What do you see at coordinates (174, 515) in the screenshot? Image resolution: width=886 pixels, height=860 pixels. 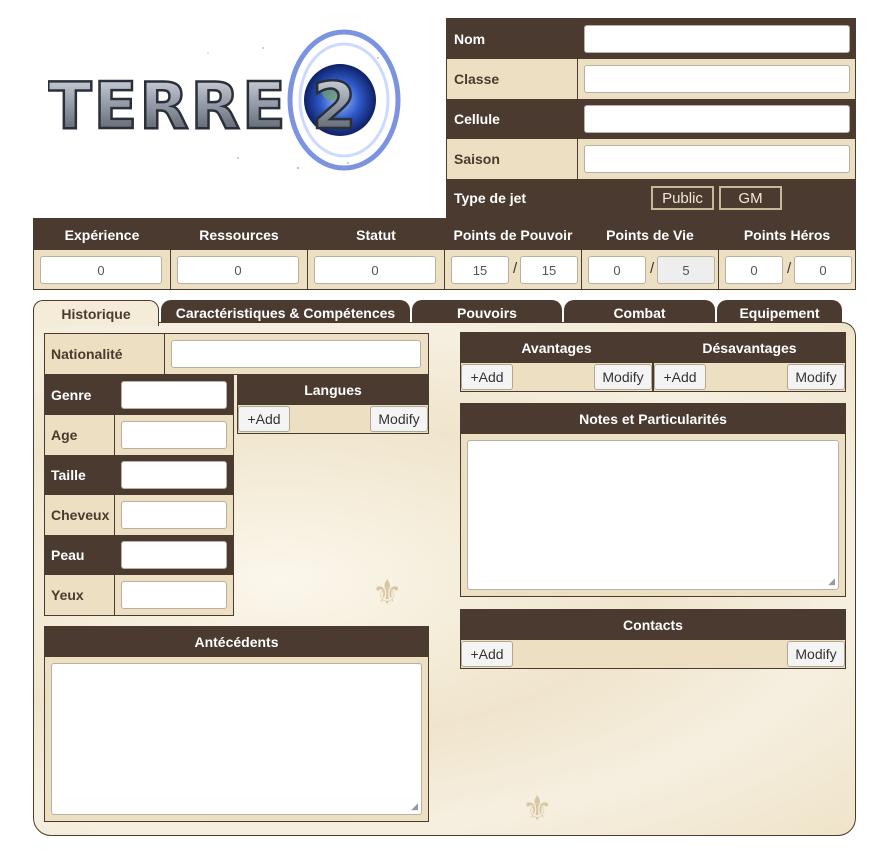 I see `hair-input` at bounding box center [174, 515].